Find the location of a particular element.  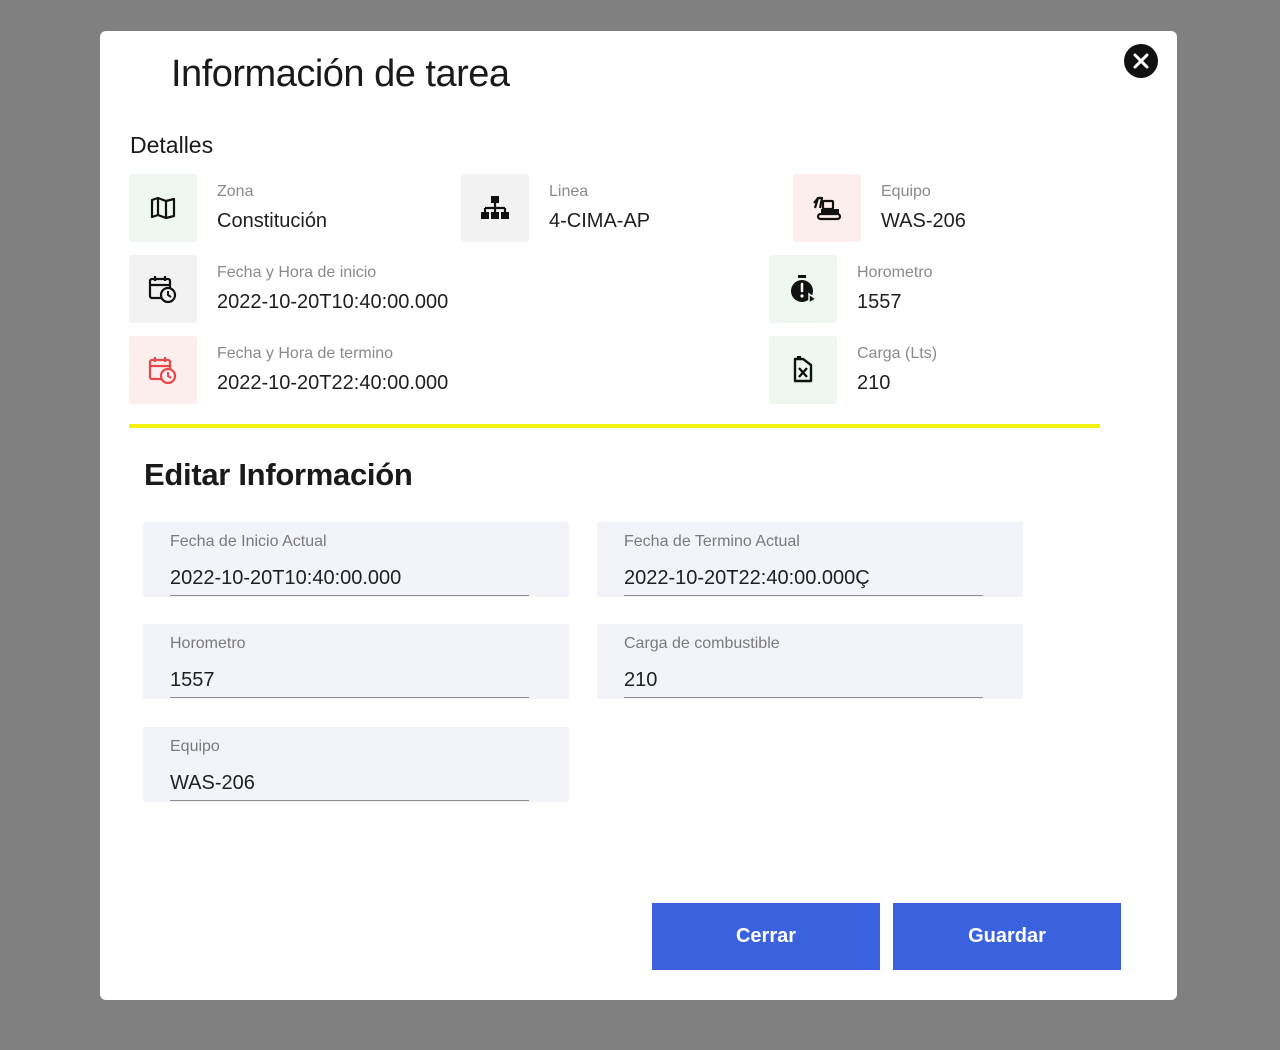

horometro-field-label: Horometro is located at coordinates (208, 643).